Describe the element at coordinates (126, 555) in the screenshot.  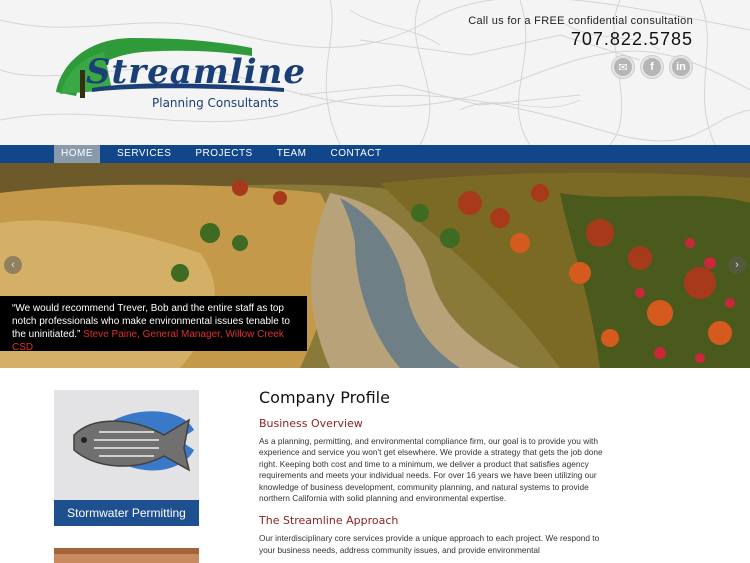
I see `second-service-card` at that location.